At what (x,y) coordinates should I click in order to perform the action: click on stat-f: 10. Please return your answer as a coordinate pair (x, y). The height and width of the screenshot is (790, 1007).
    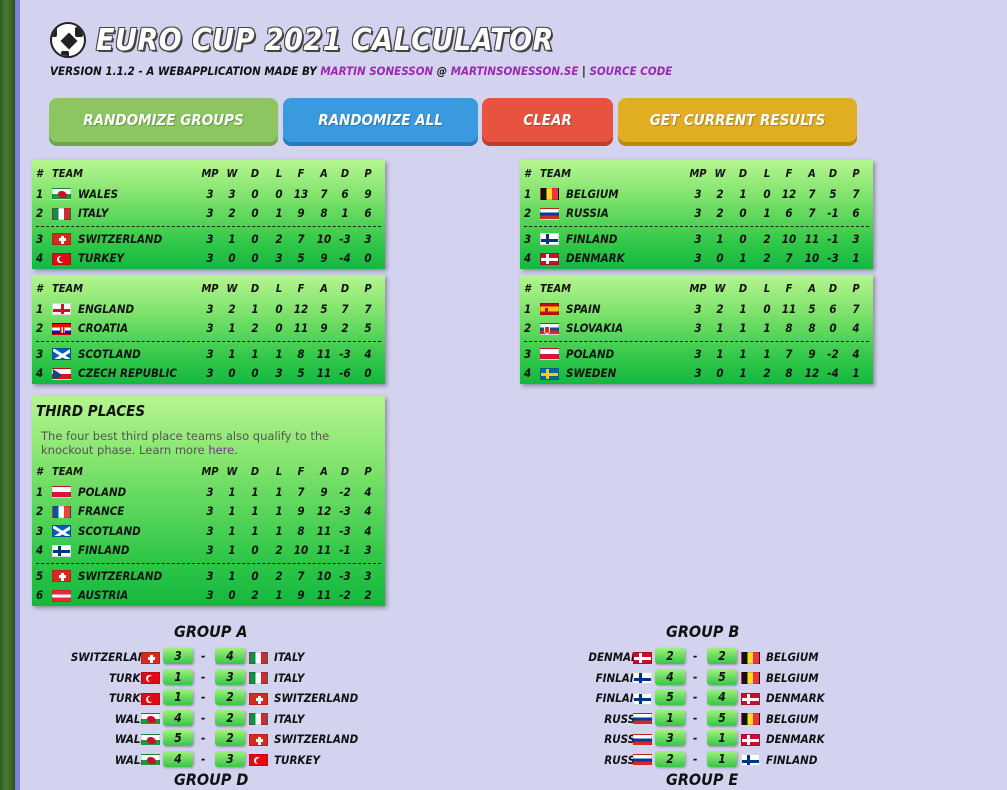
    Looking at the image, I should click on (789, 238).